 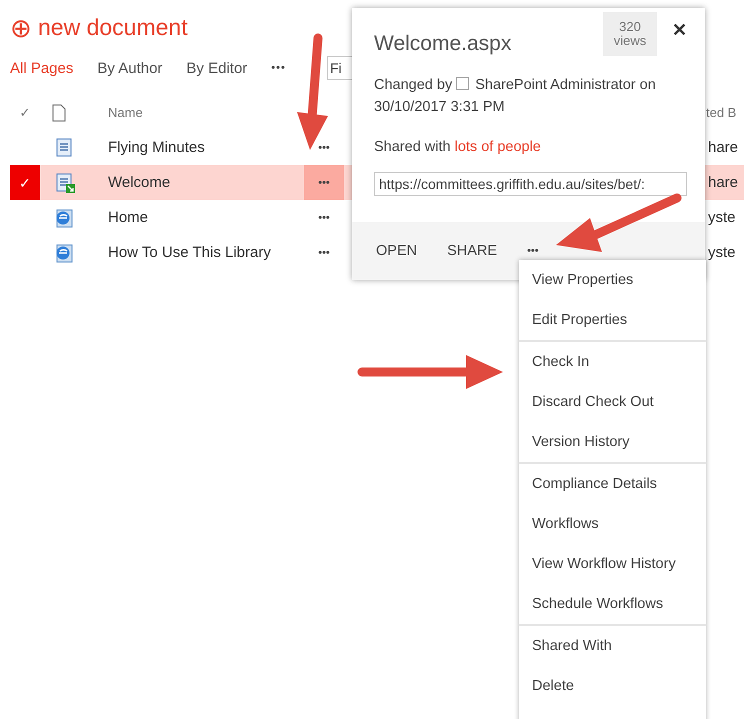 I want to click on menu-item: Edit Properties, so click(x=612, y=320).